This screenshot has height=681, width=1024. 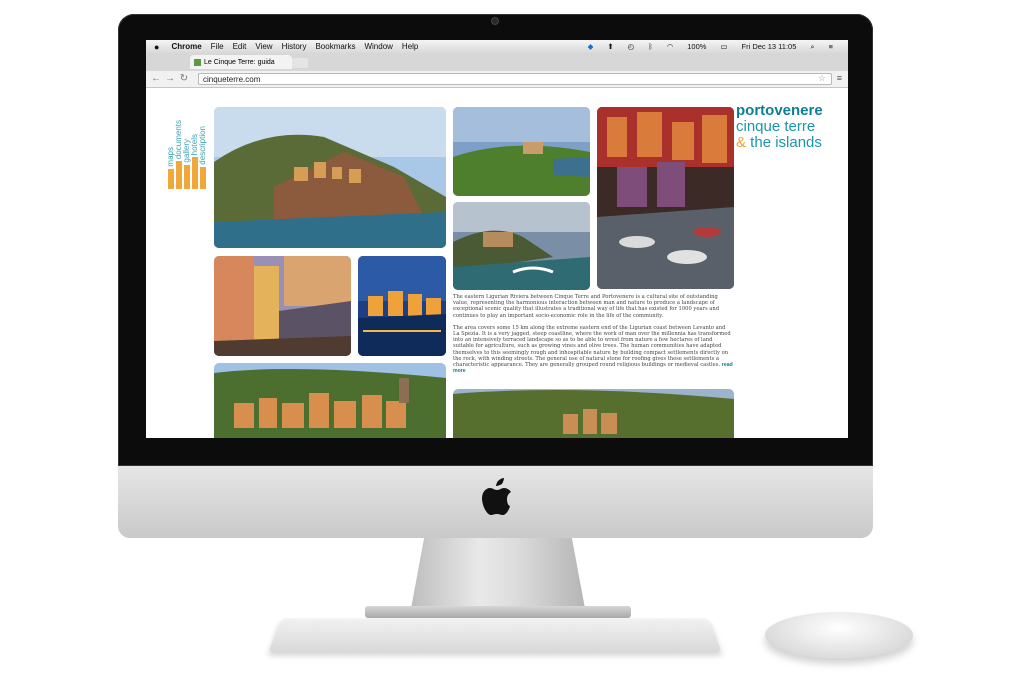 I want to click on menu-chrome: Chrome, so click(x=186, y=46).